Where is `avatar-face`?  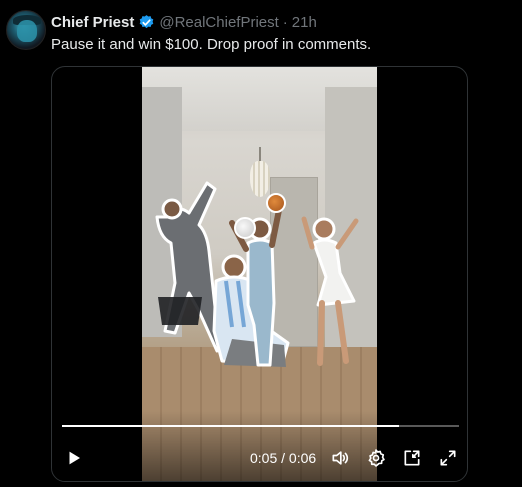 avatar-face is located at coordinates (27, 31).